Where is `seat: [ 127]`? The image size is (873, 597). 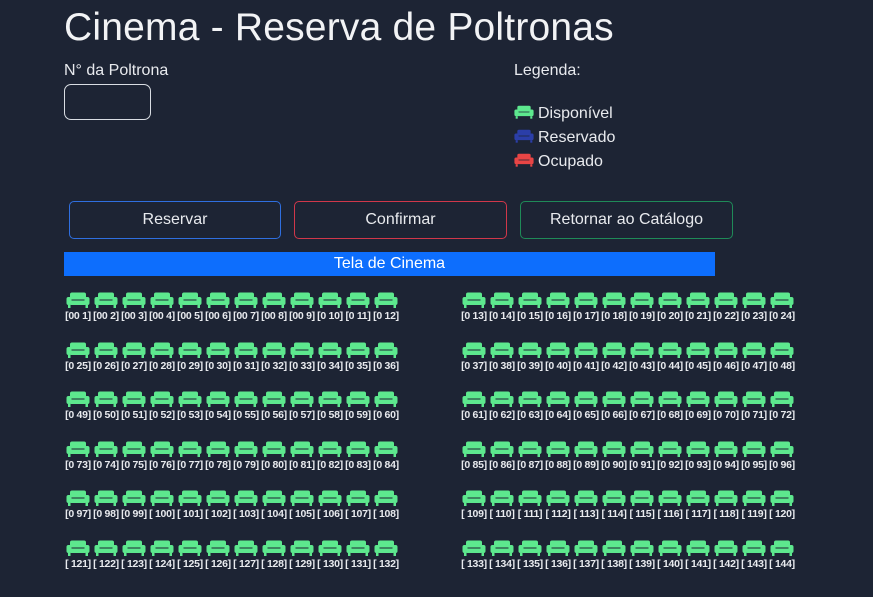
seat: [ 127] is located at coordinates (246, 555).